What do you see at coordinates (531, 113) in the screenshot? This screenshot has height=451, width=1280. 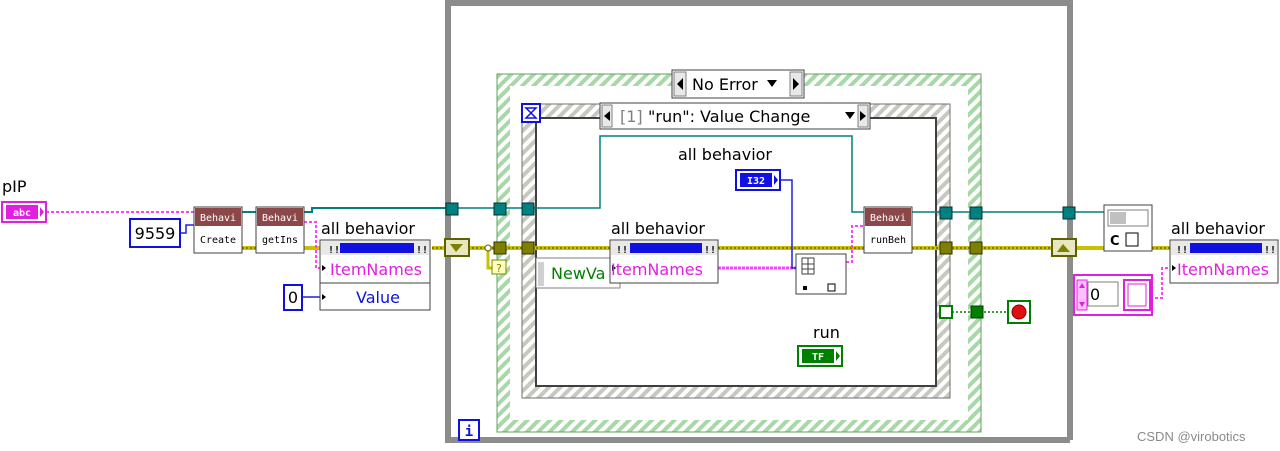 I see `event-timeout-terminal` at bounding box center [531, 113].